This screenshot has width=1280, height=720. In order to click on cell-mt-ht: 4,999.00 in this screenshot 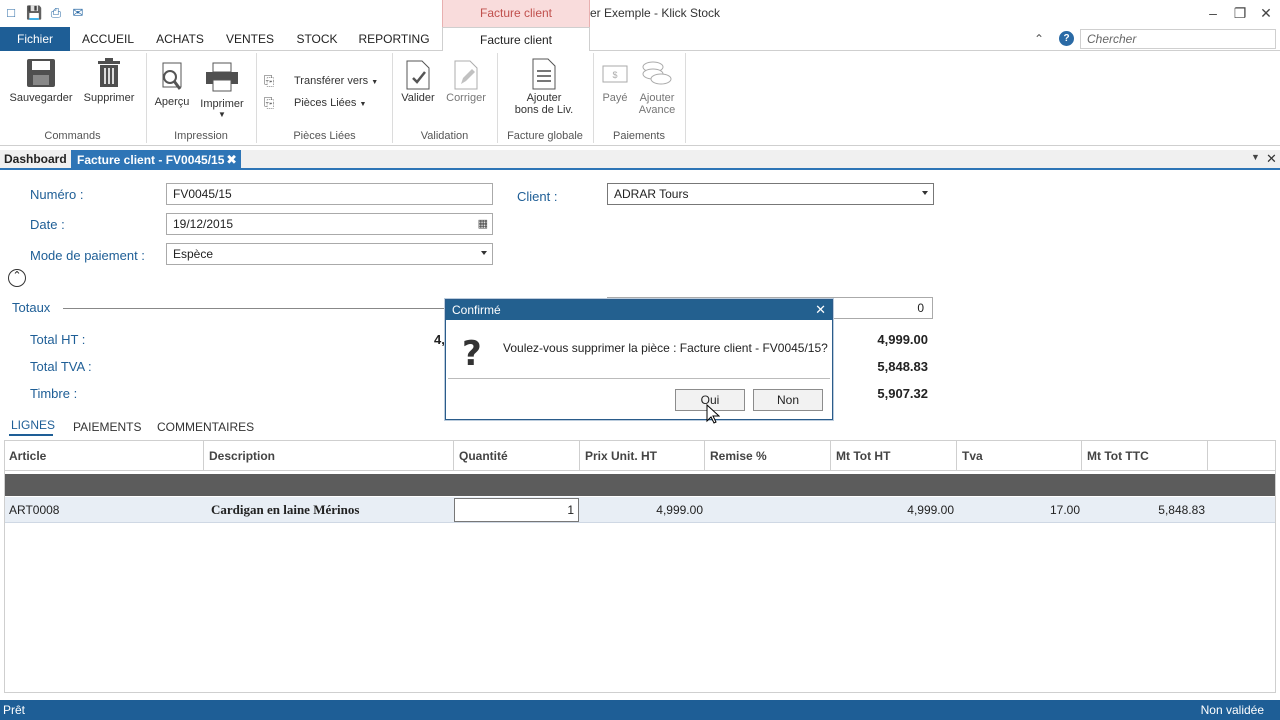, I will do `click(930, 510)`.